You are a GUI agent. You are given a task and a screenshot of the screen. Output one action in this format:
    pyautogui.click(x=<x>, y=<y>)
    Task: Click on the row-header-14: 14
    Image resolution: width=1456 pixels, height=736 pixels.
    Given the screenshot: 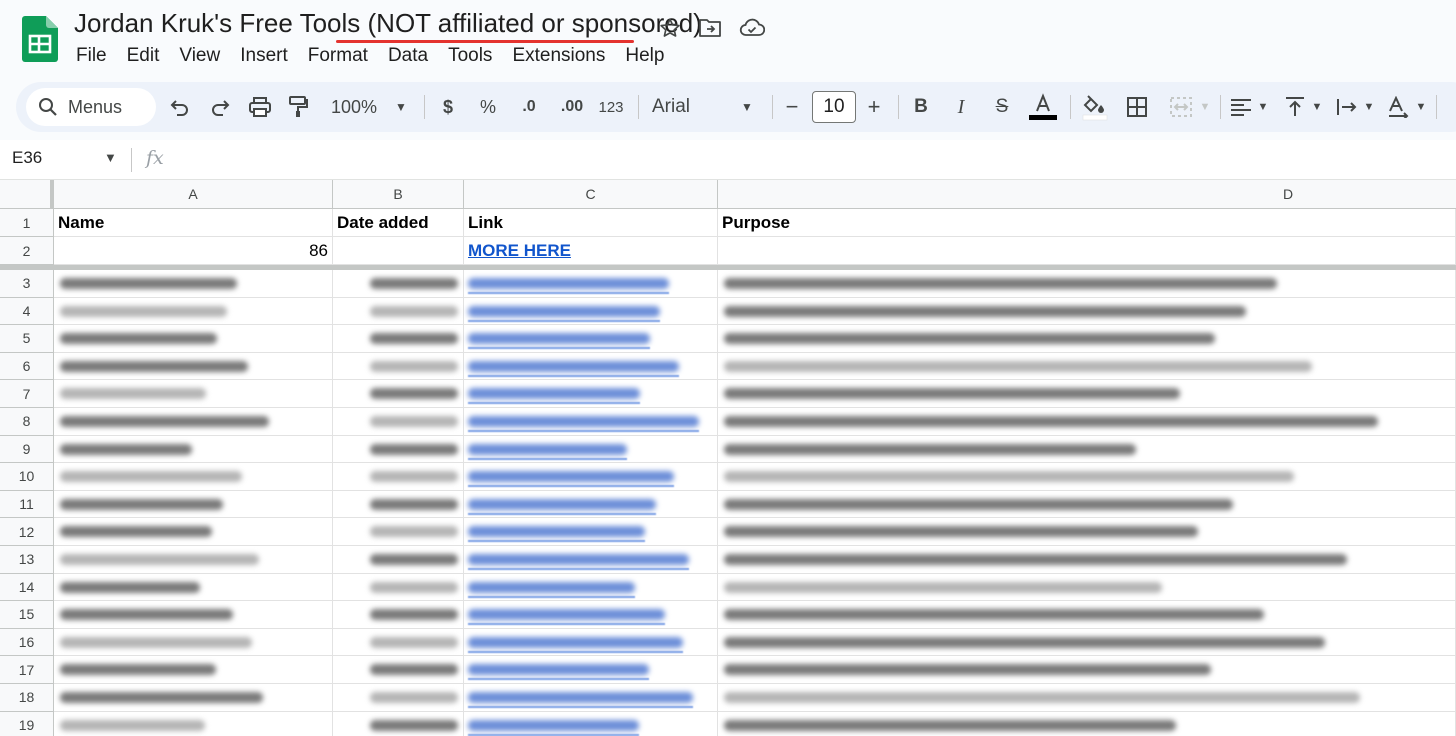 What is the action you would take?
    pyautogui.click(x=27, y=587)
    